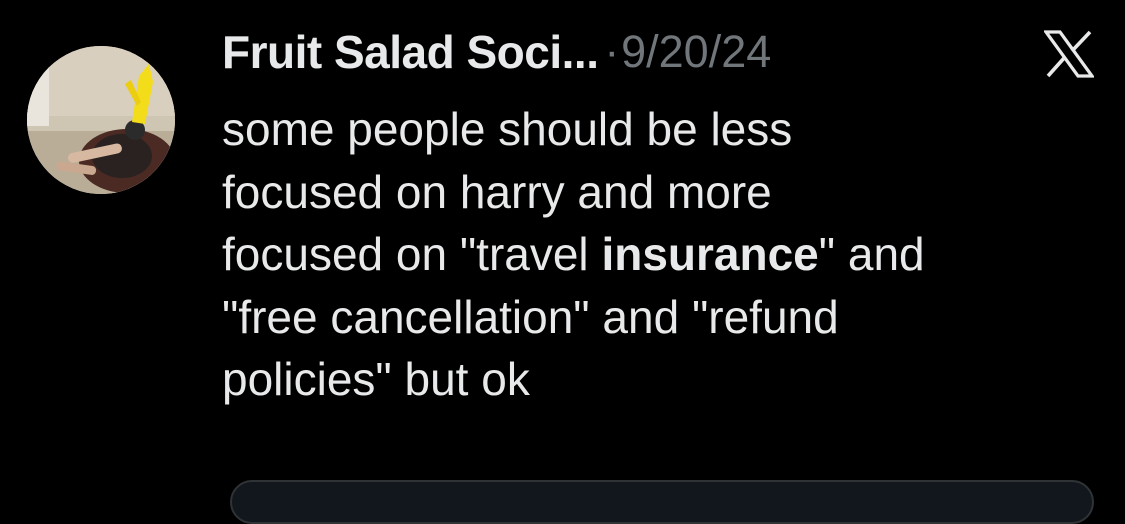 The width and height of the screenshot is (1125, 524). What do you see at coordinates (530, 316) in the screenshot?
I see `tweet-text-line: "free cancellation" and "refund` at bounding box center [530, 316].